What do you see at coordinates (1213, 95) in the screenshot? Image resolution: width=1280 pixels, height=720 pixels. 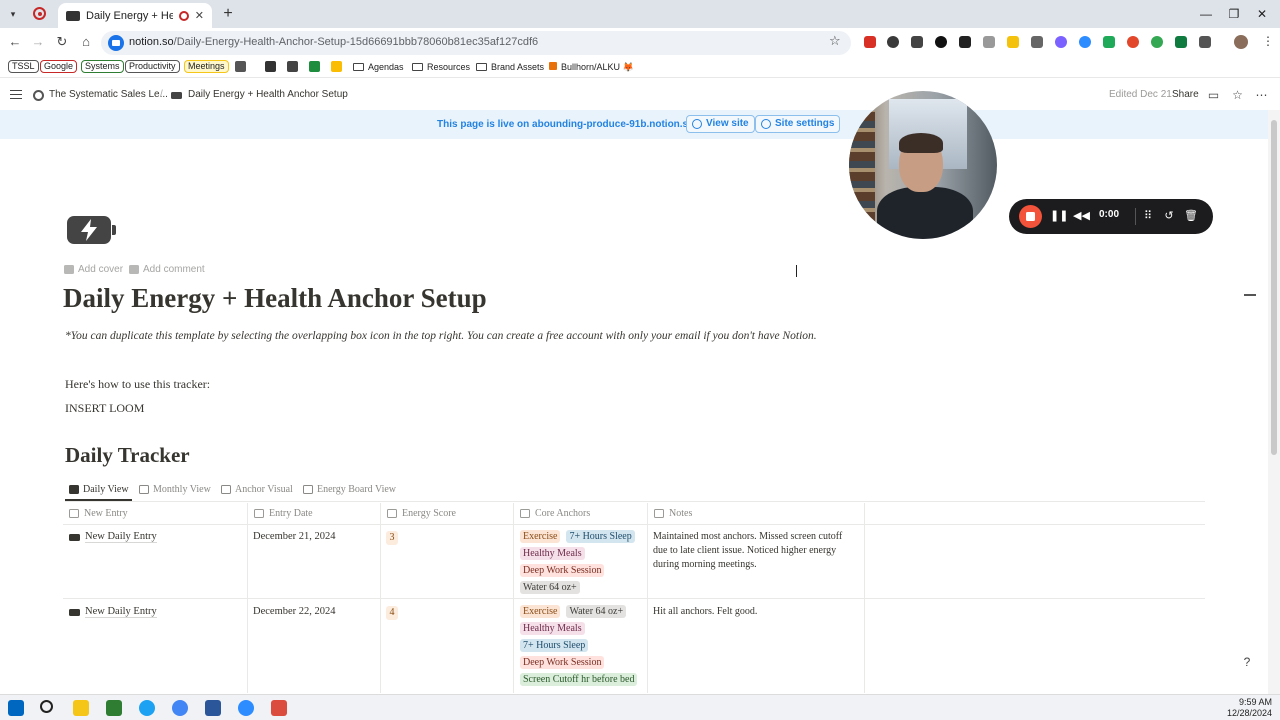 I see `comments-icon: ▭` at bounding box center [1213, 95].